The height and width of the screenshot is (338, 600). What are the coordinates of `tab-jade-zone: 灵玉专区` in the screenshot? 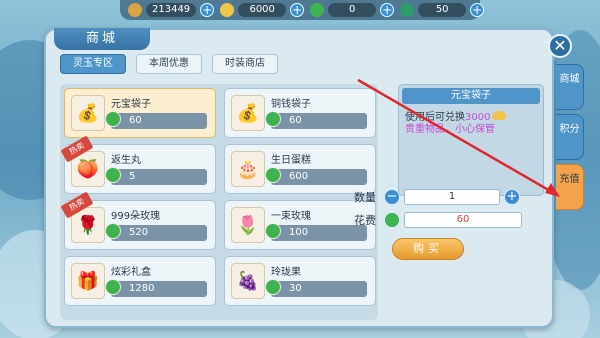 It's located at (93, 64).